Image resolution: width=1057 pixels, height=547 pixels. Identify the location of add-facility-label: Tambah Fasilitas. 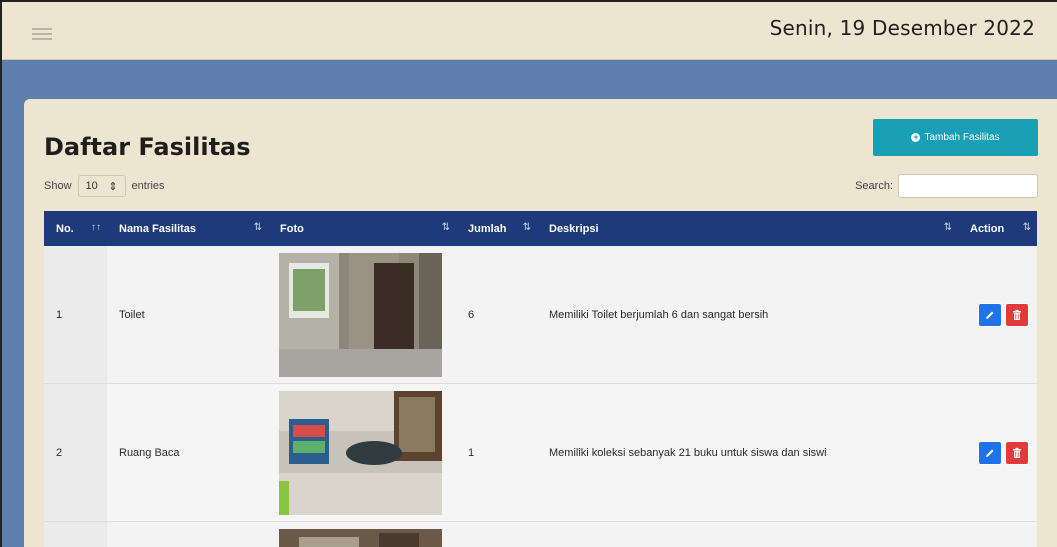
(962, 137).